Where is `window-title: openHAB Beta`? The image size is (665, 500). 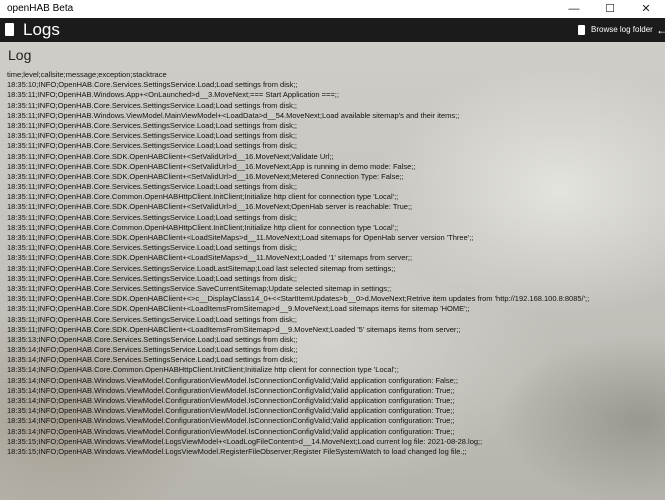
window-title: openHAB Beta is located at coordinates (40, 8).